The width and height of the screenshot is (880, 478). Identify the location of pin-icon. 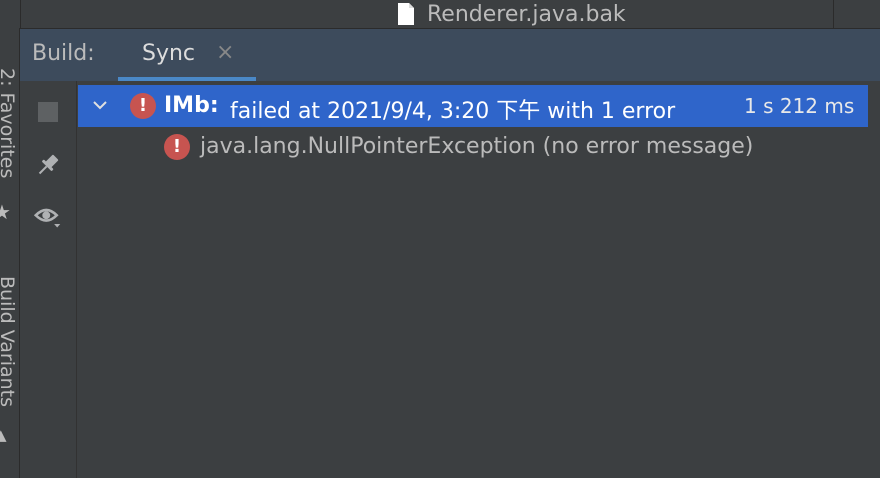
(48, 164).